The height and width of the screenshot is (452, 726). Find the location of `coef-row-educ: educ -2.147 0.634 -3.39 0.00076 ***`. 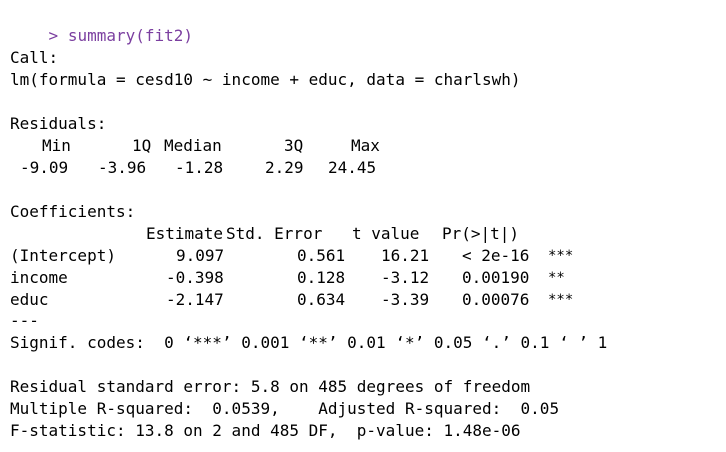

coef-row-educ: educ -2.147 0.634 -3.39 0.00076 *** is located at coordinates (360, 300).